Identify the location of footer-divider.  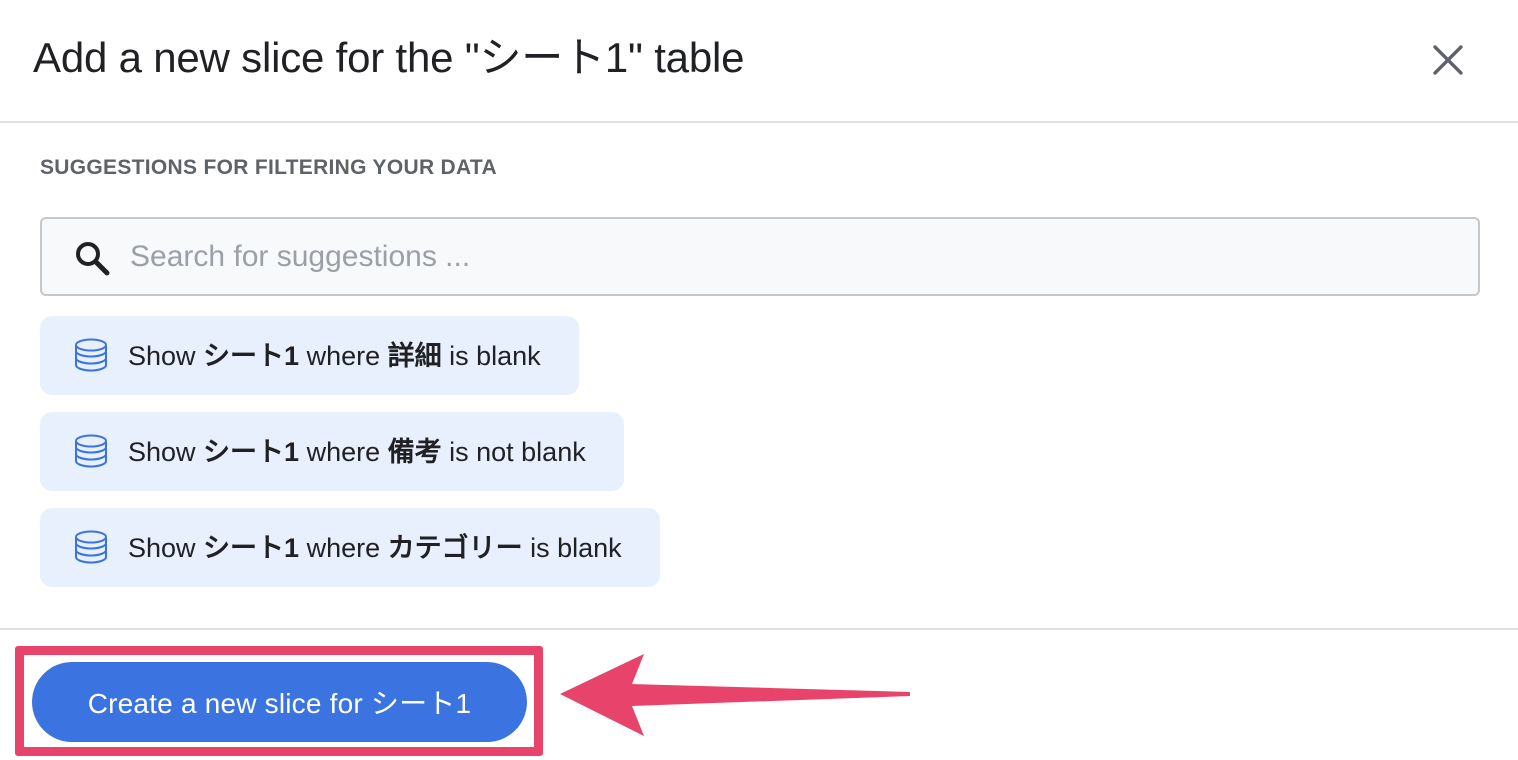
(759, 629).